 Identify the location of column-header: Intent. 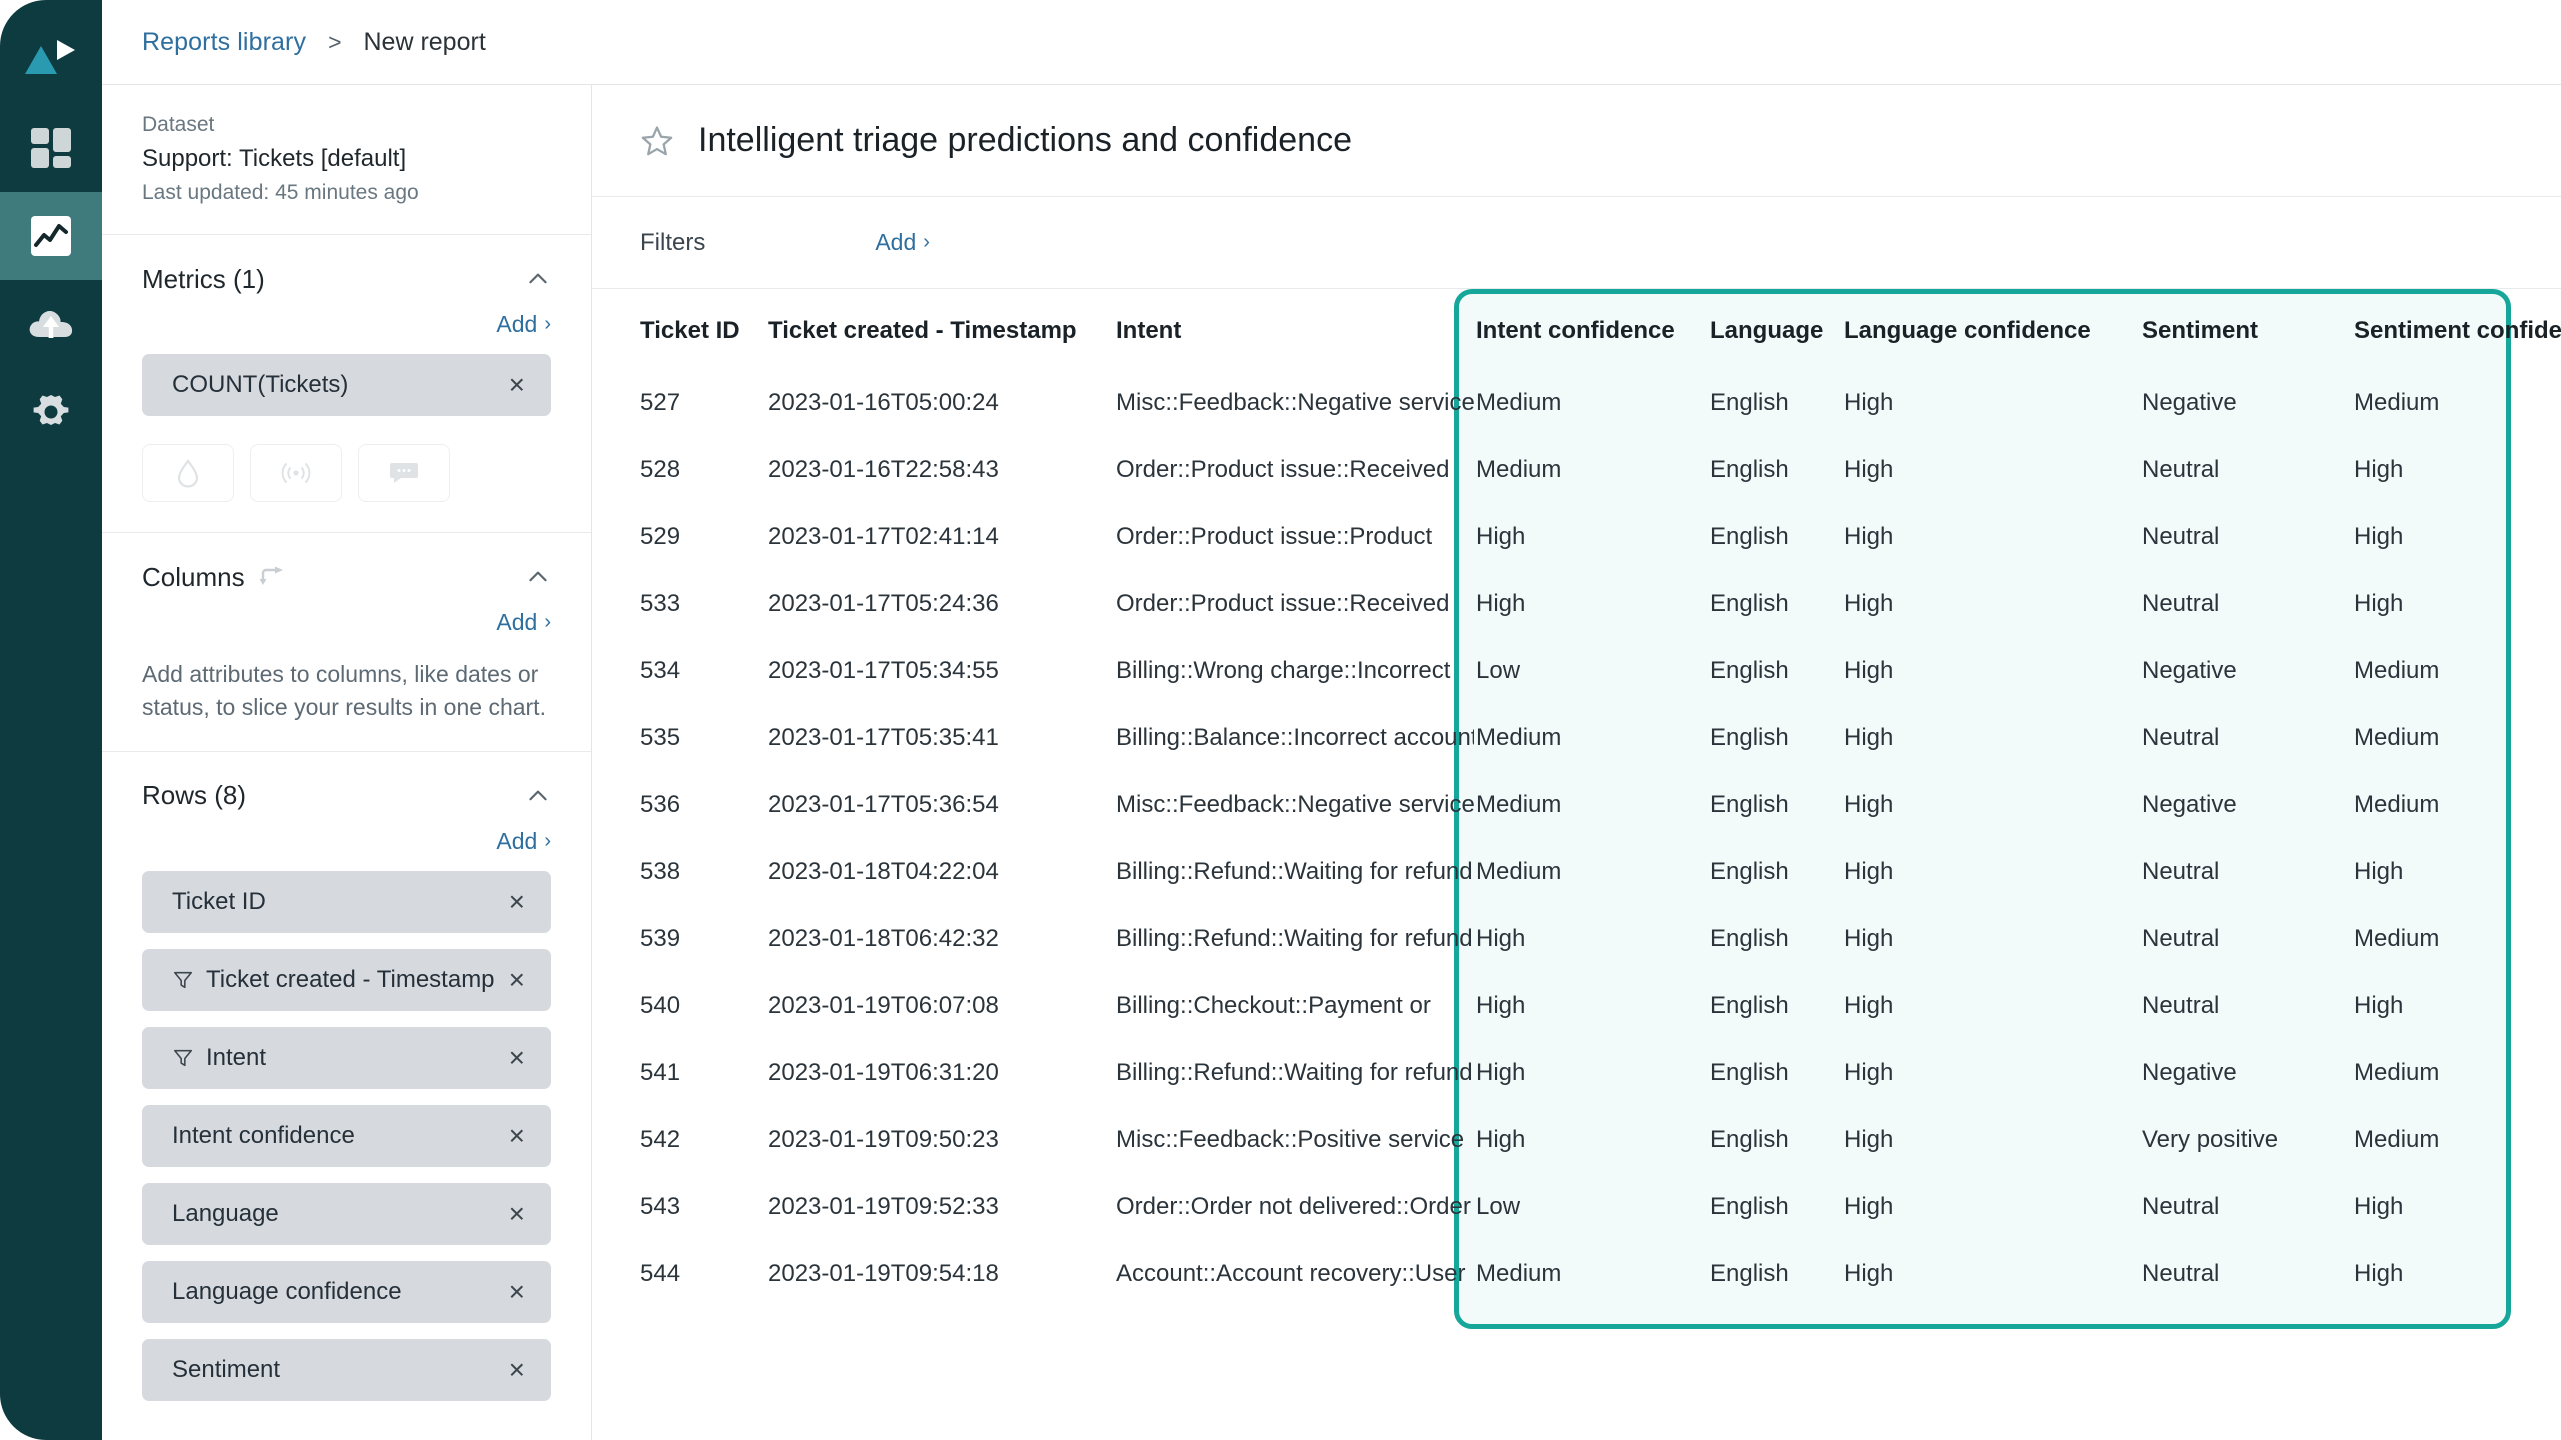
(1296, 329).